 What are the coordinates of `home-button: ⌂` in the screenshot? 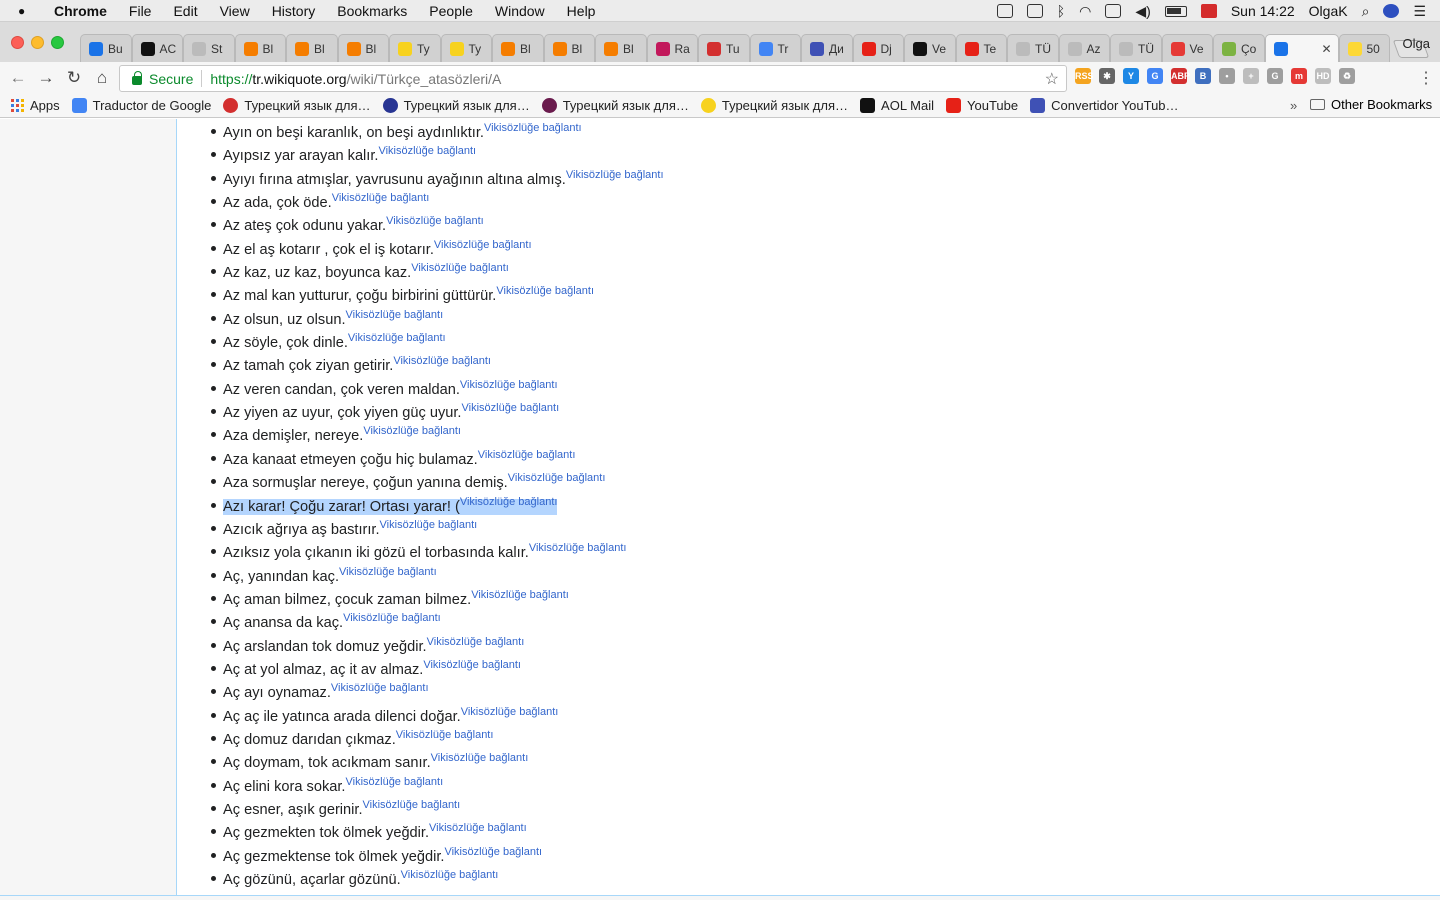 It's located at (102, 78).